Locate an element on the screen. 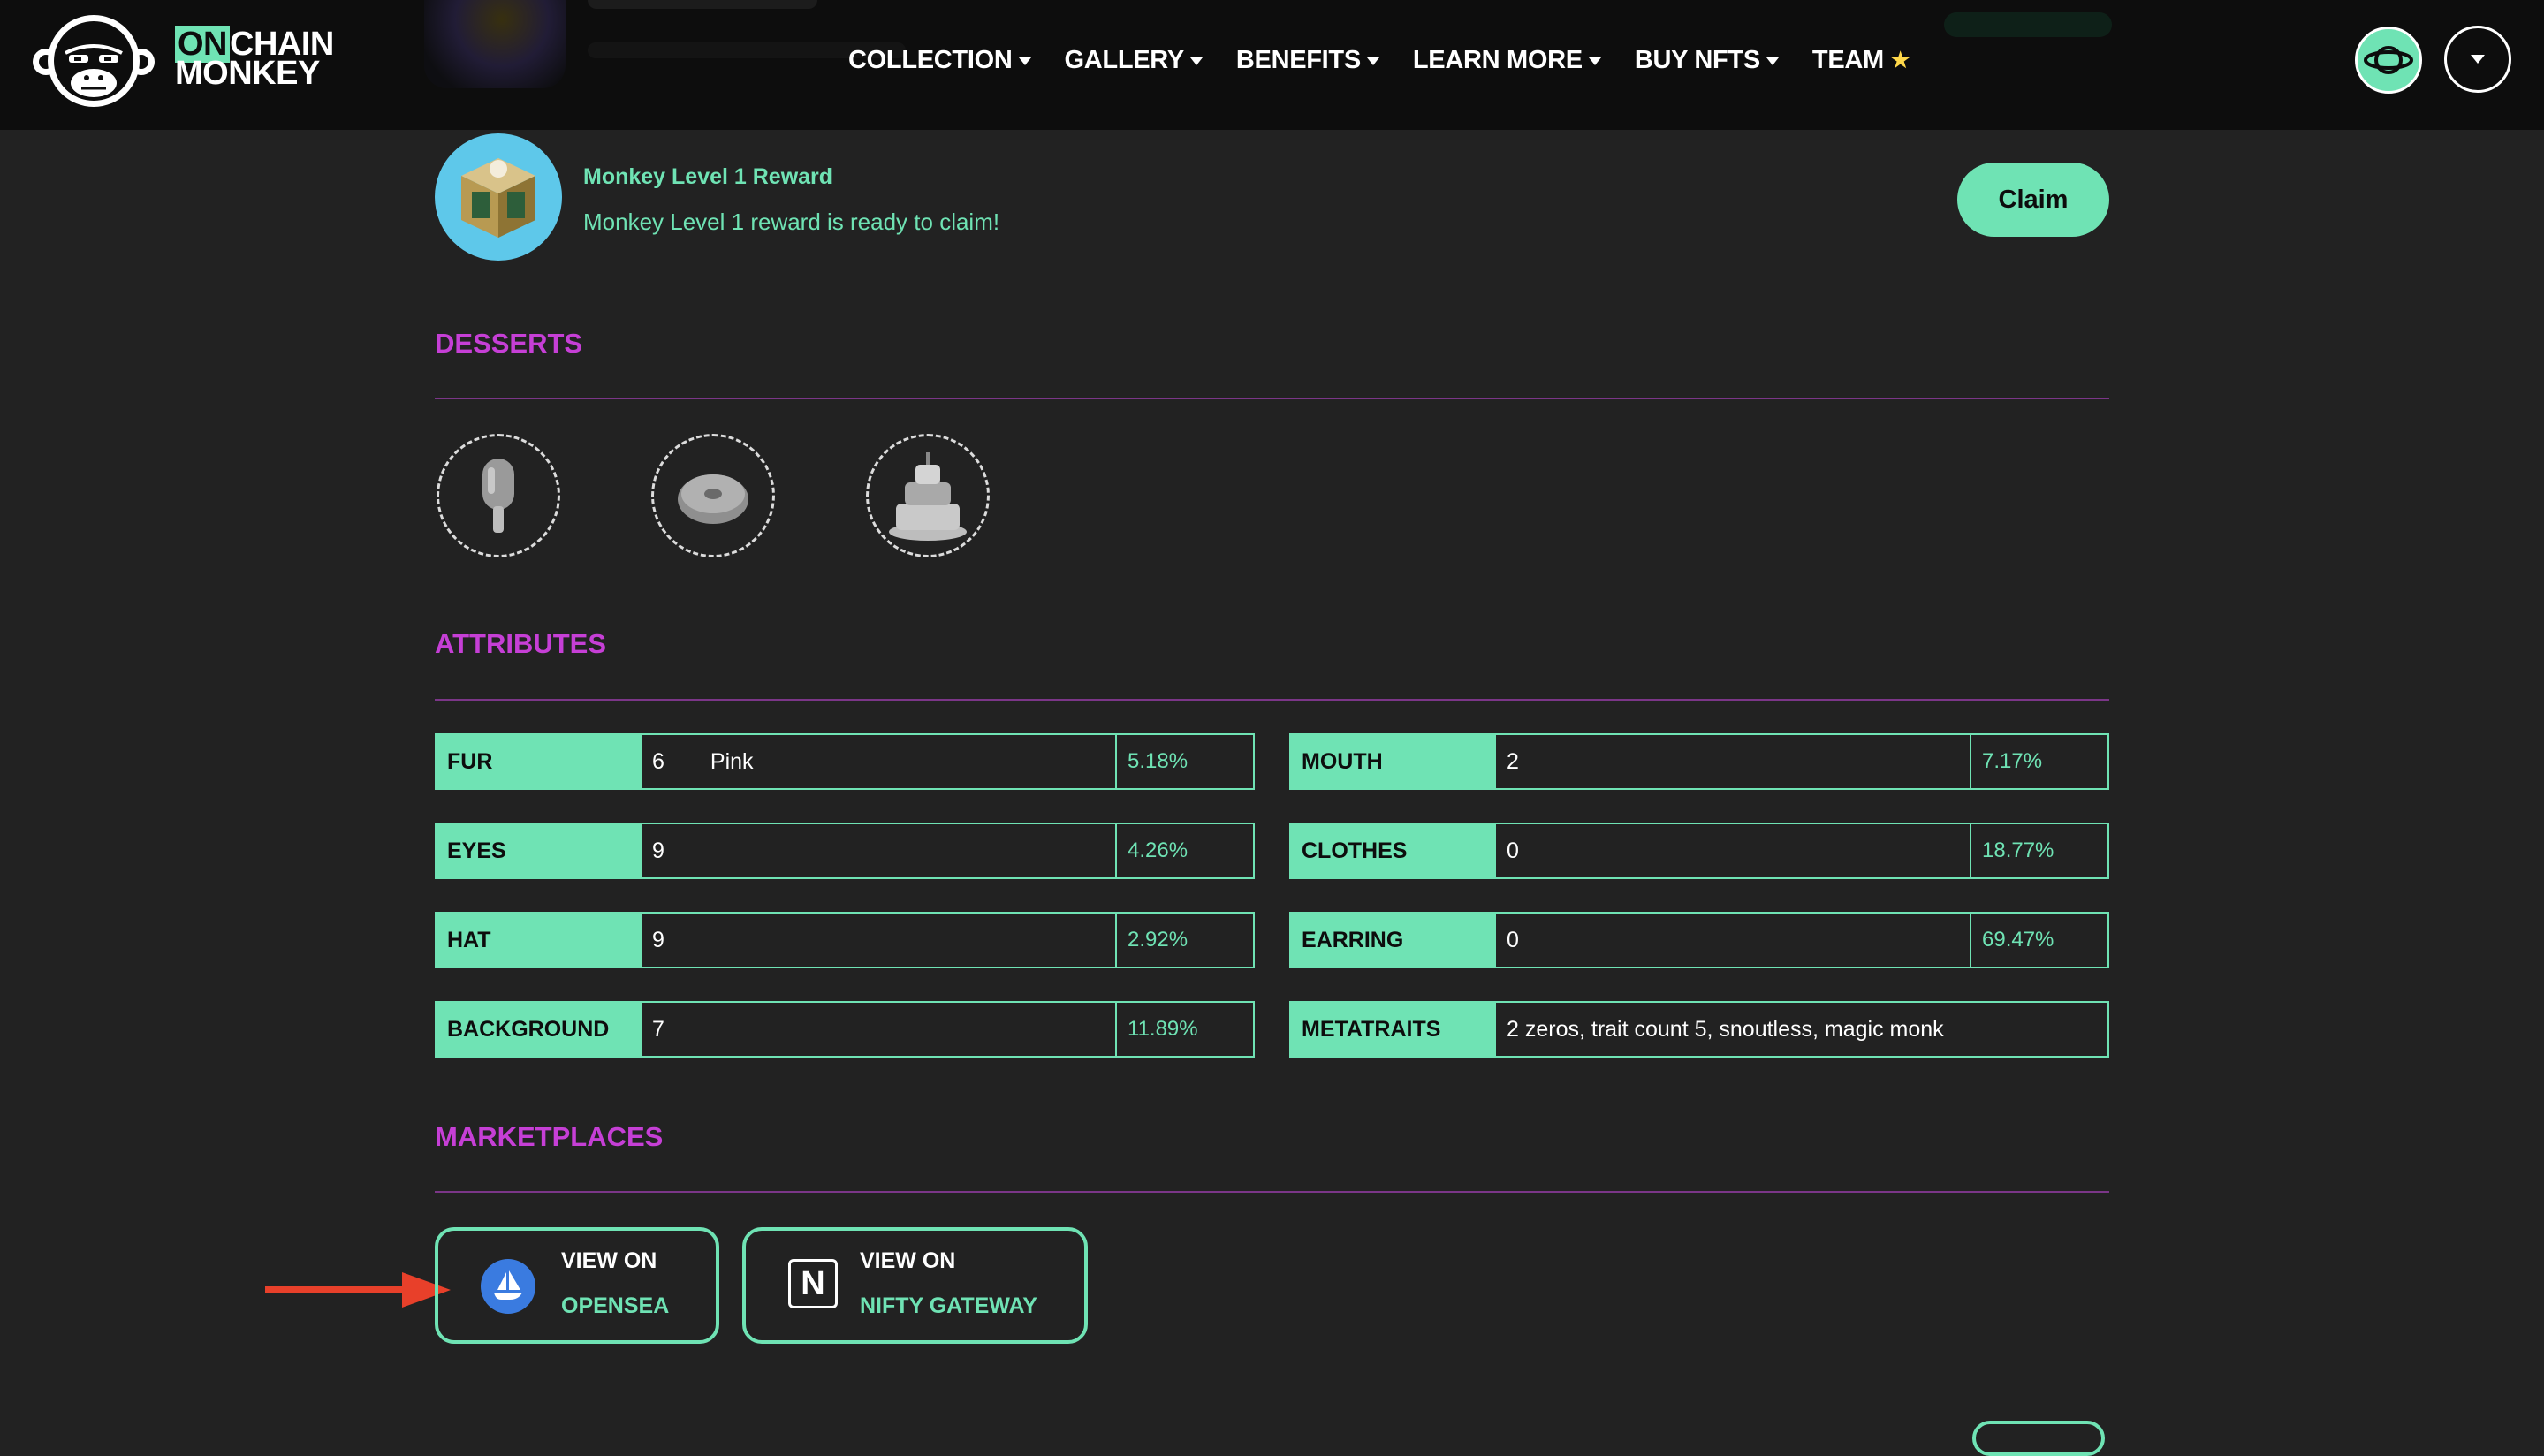 This screenshot has height=1456, width=2544. marketplaces-heading: MARKETPLACES is located at coordinates (549, 1136).